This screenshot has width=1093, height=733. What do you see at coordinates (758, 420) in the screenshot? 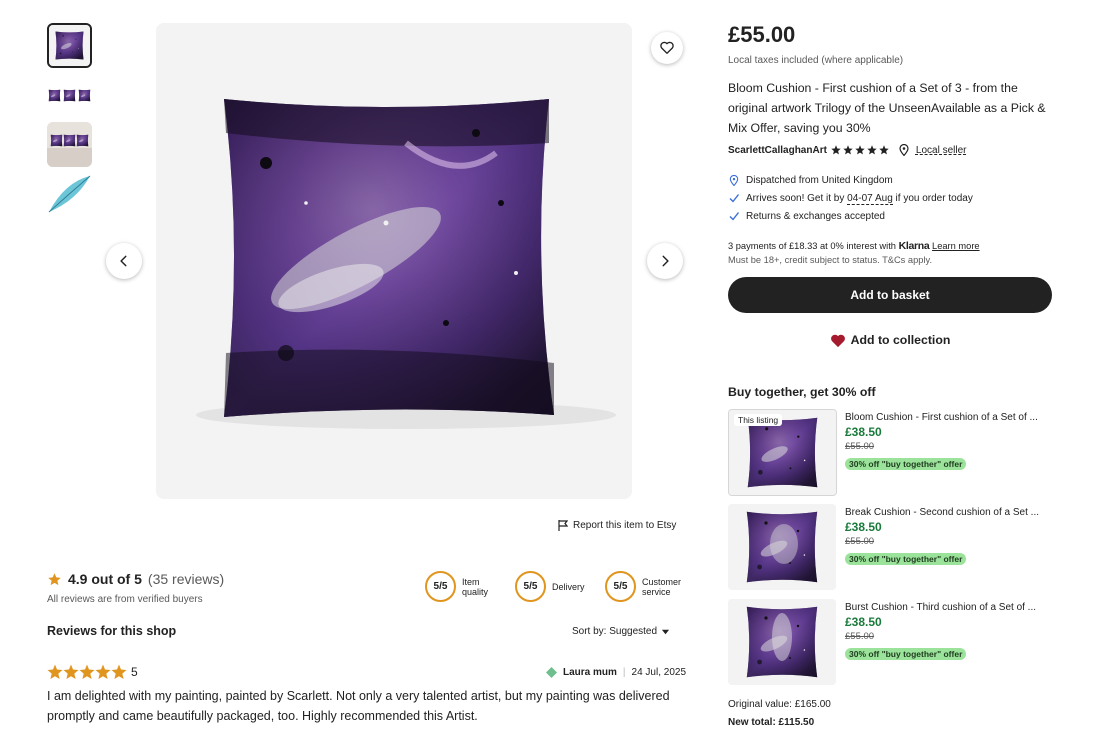
I see `this-listing-tag: This listing` at bounding box center [758, 420].